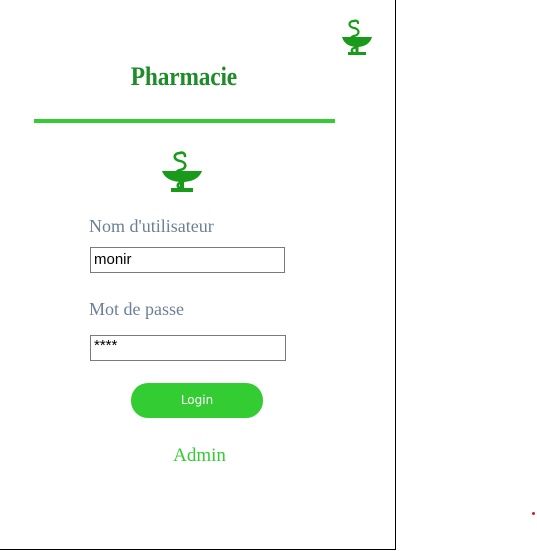 This screenshot has width=537, height=551. I want to click on admin-link: Admin, so click(198, 456).